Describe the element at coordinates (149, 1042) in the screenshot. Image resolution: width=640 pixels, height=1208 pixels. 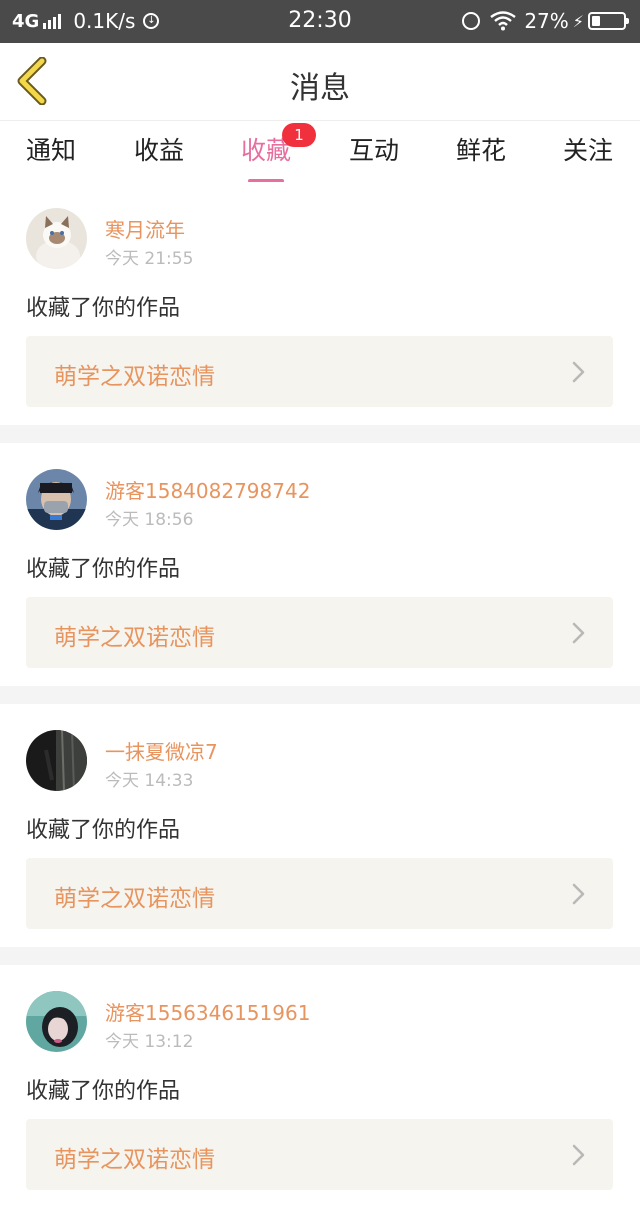
I see `message-time: 今天 13:12` at that location.